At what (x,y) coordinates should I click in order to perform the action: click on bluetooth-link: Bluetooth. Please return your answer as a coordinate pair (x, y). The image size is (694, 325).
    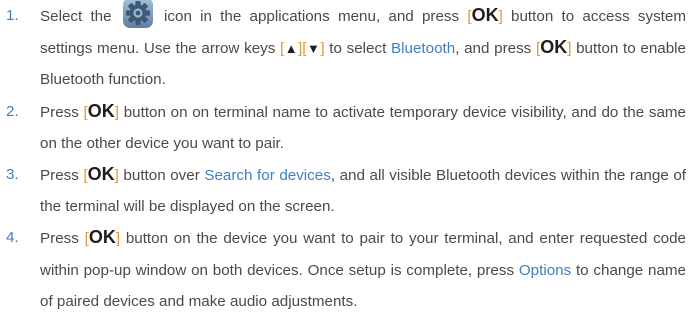
    Looking at the image, I should click on (423, 48).